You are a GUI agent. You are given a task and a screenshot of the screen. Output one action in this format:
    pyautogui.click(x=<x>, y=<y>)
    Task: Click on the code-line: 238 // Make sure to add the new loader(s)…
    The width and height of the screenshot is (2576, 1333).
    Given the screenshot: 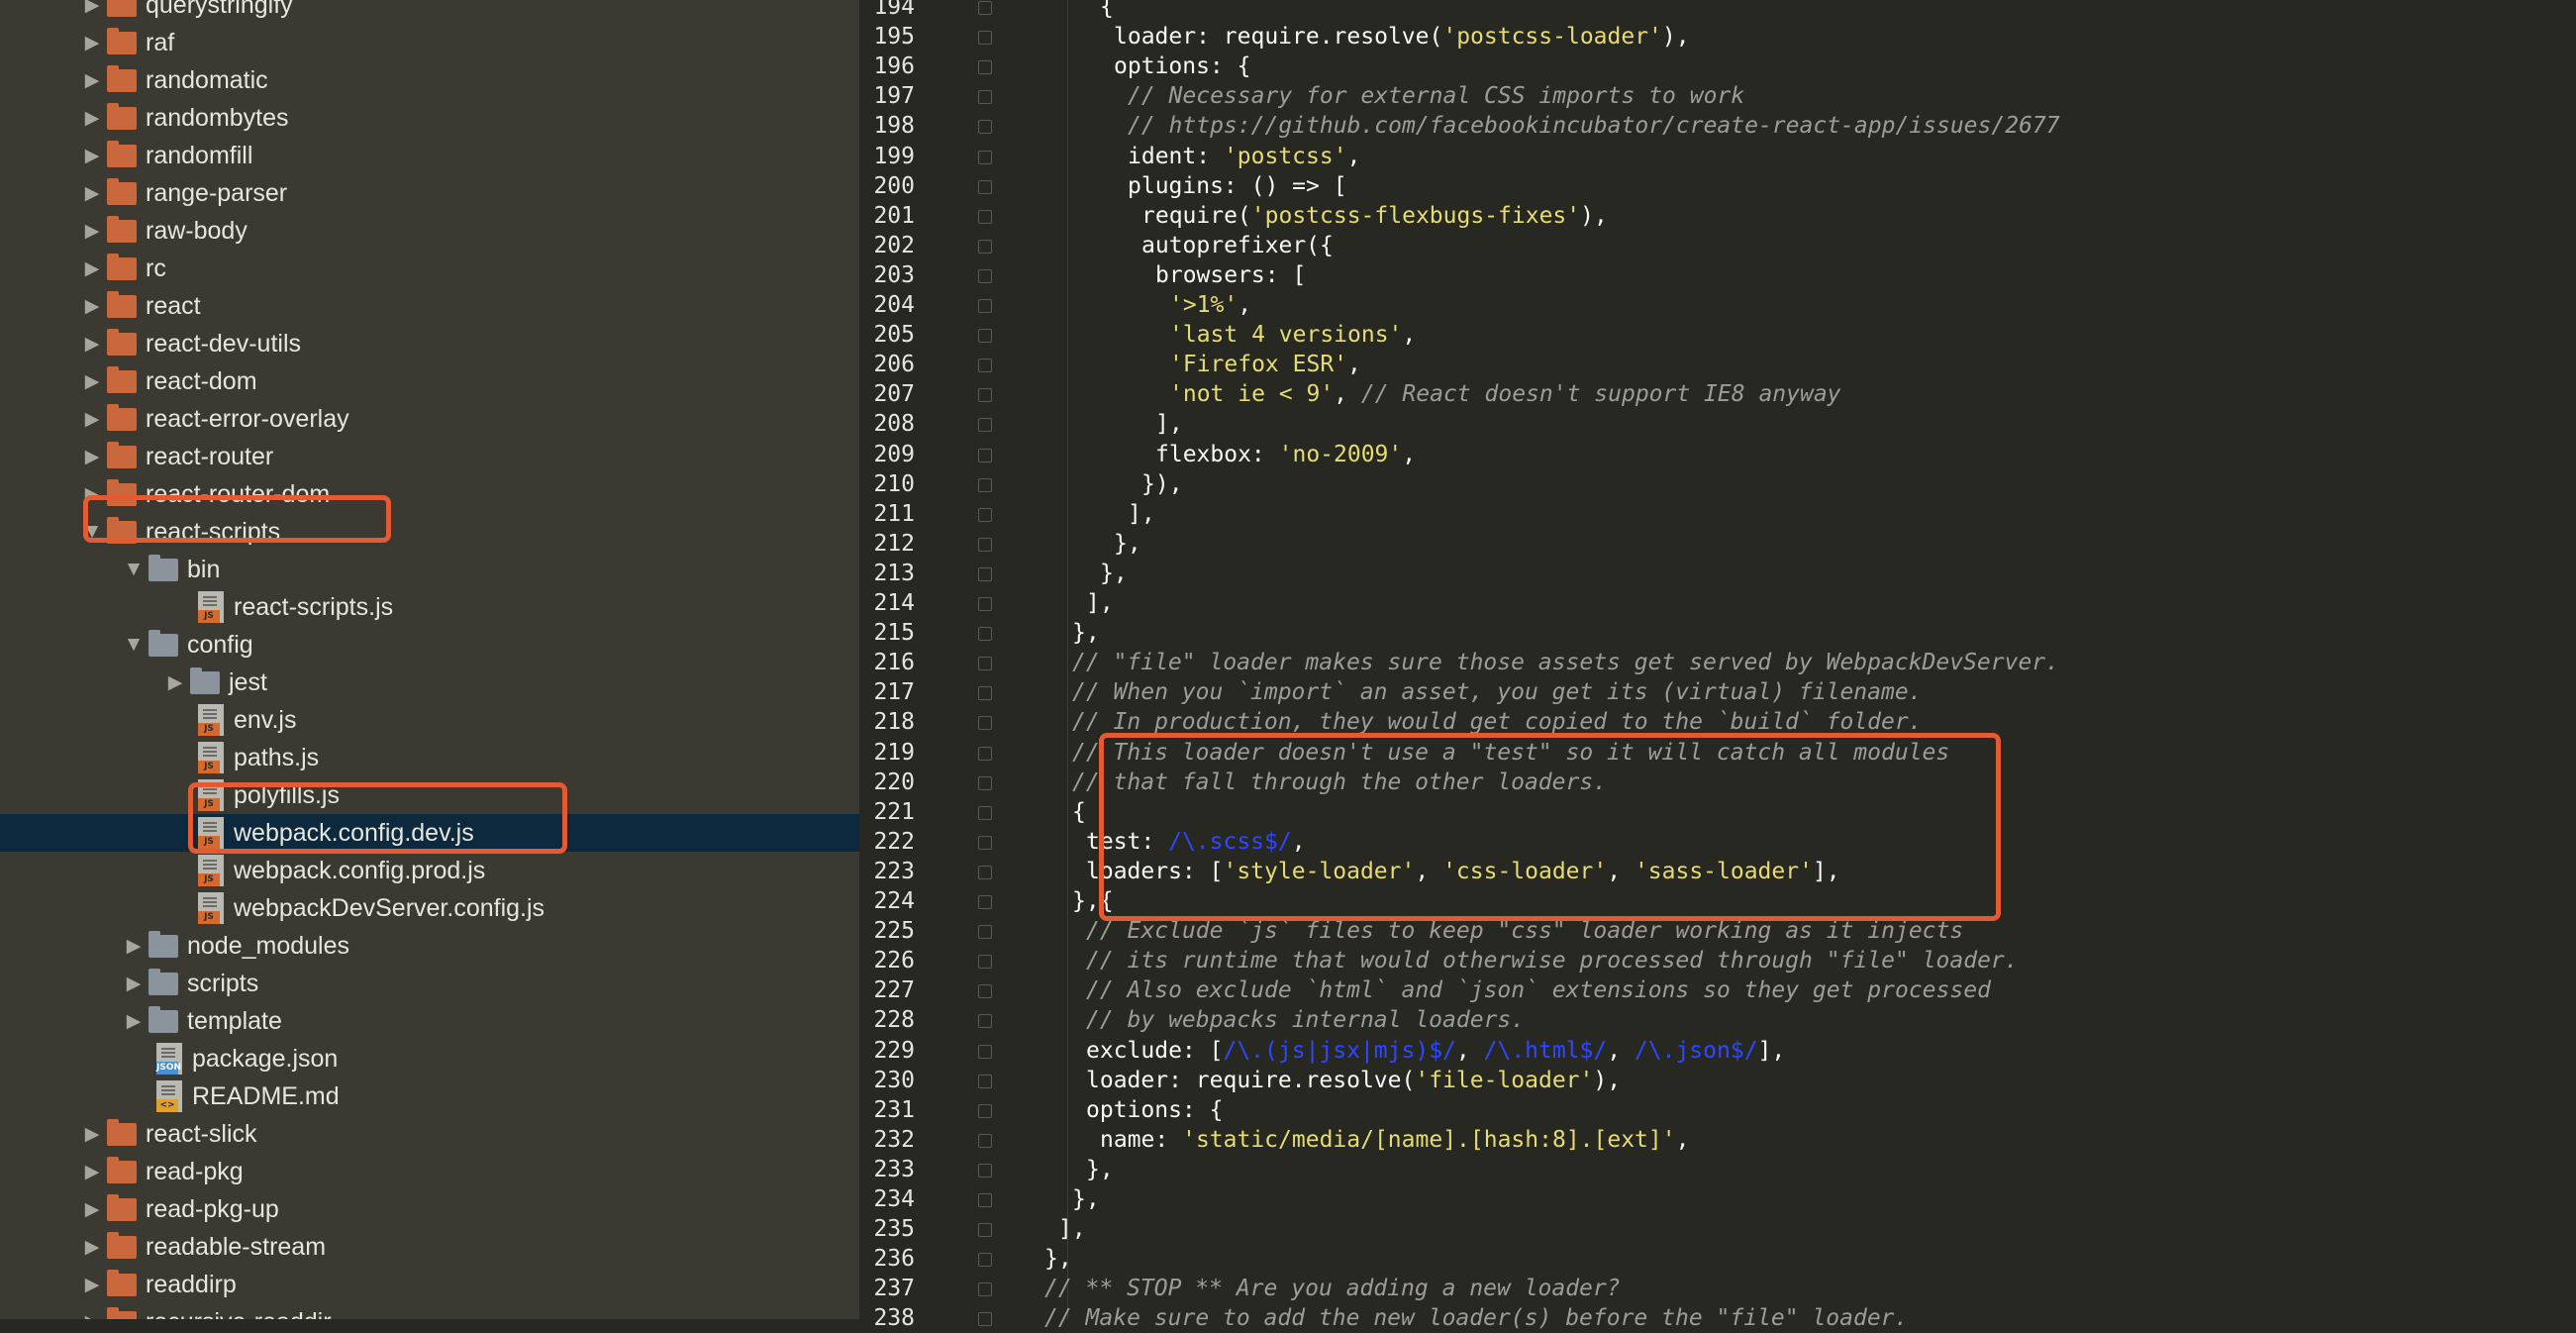 What is the action you would take?
    pyautogui.click(x=954, y=1318)
    